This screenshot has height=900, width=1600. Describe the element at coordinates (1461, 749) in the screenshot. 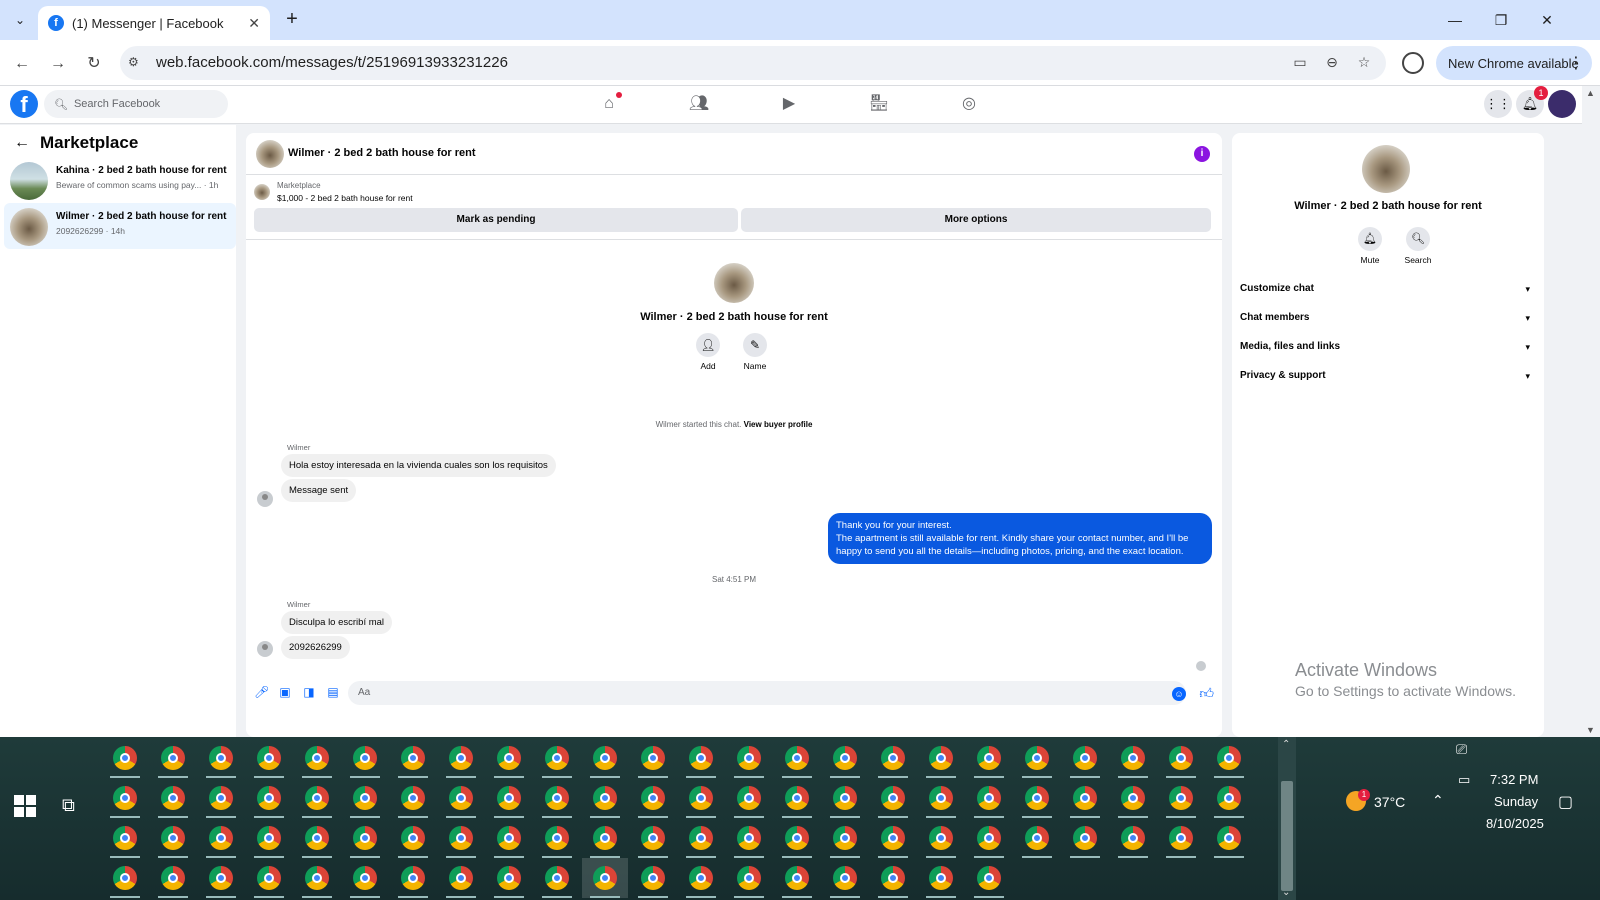

I see `meet-now-icon: ⎚` at that location.